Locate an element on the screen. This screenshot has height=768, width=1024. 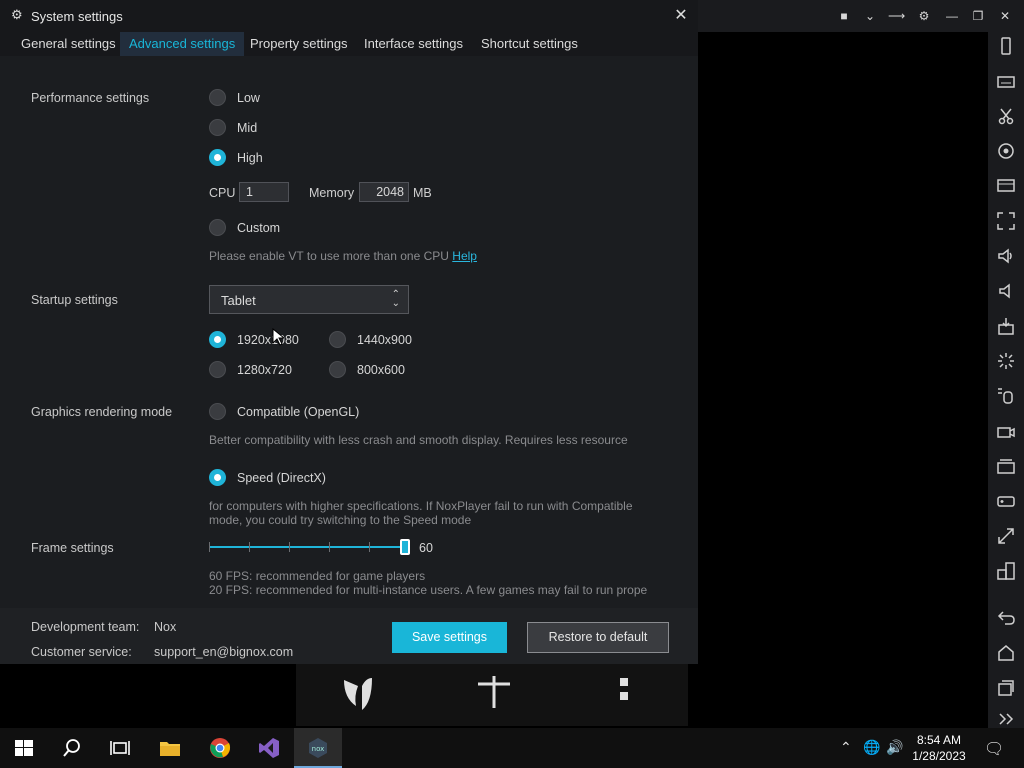
more-options-icon is located at coordinates (624, 690).